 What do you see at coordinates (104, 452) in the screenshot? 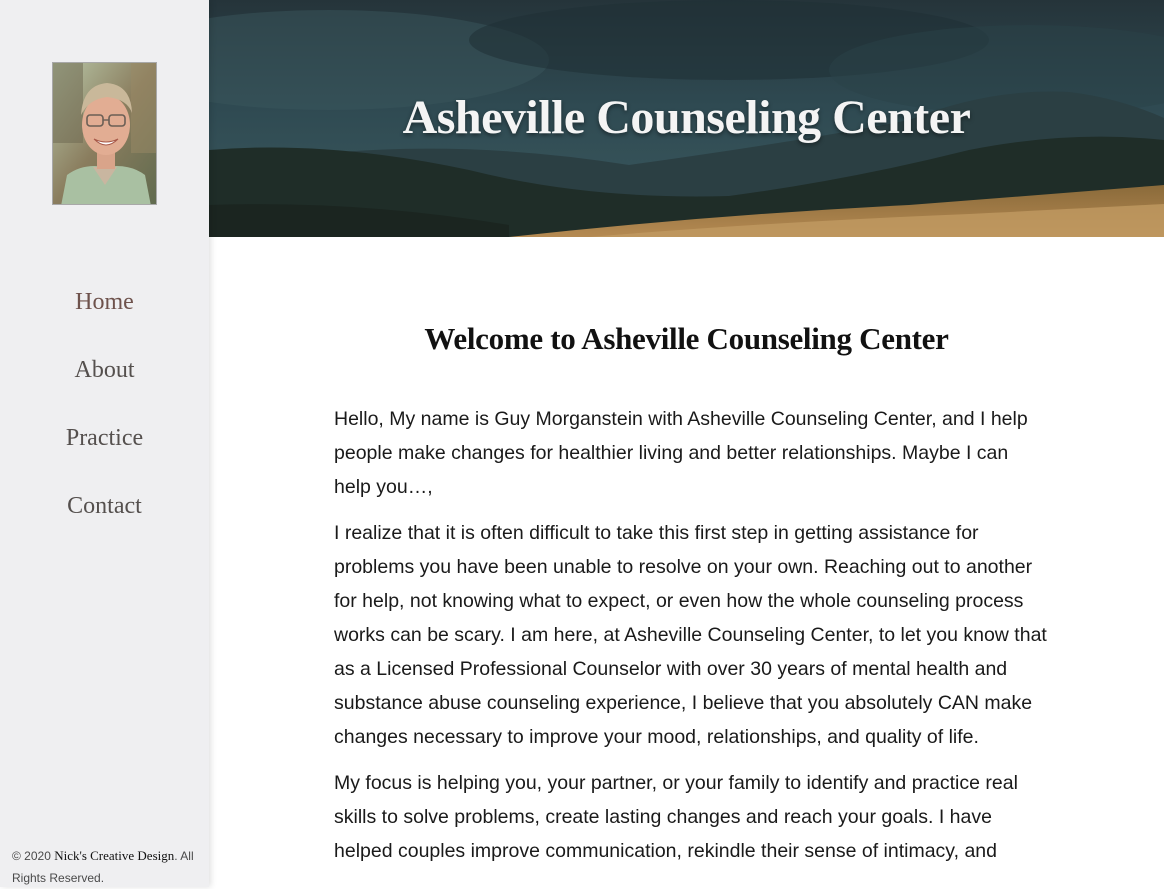
I see `nav-item-practice: Practice` at bounding box center [104, 452].